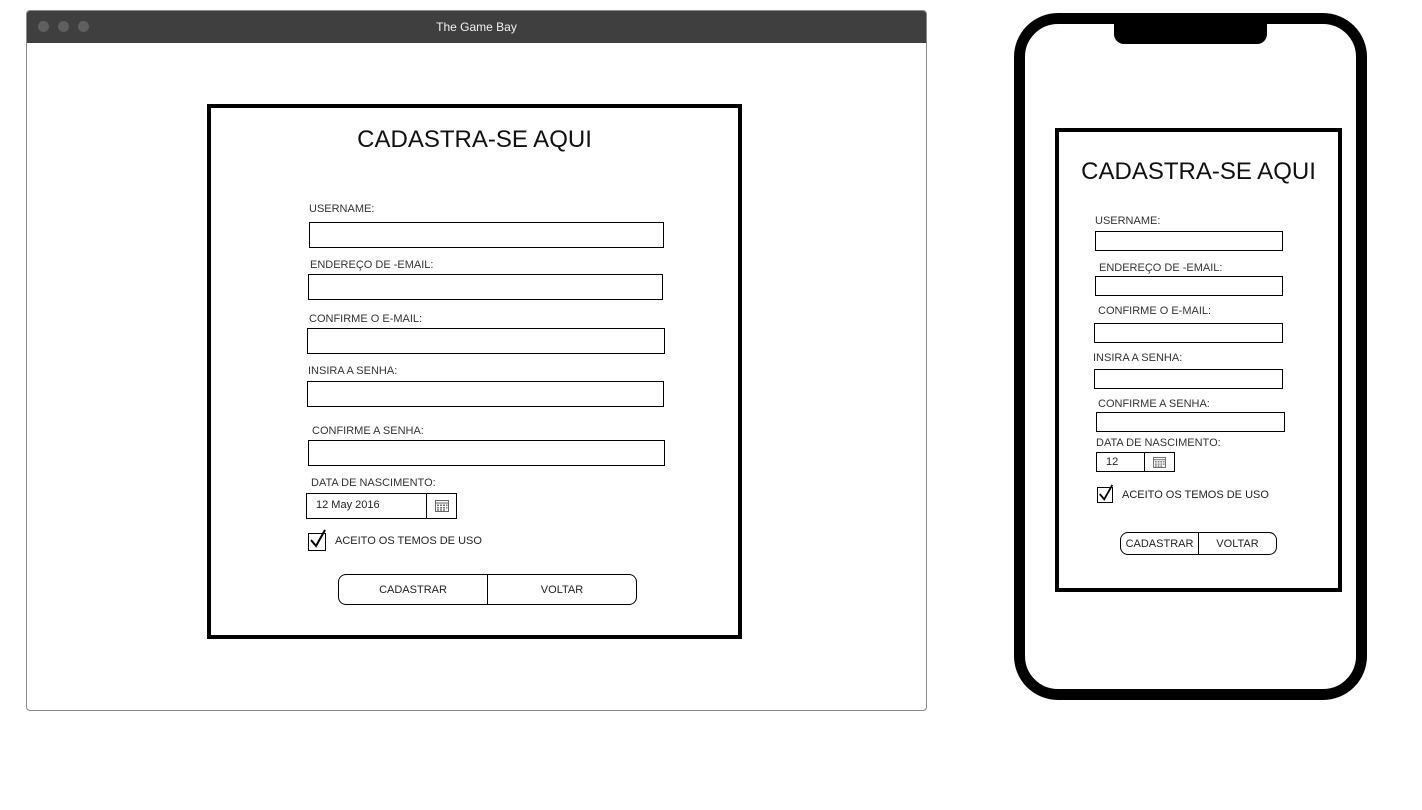  Describe the element at coordinates (1190, 422) in the screenshot. I see `mobile-confirm-password-input` at that location.